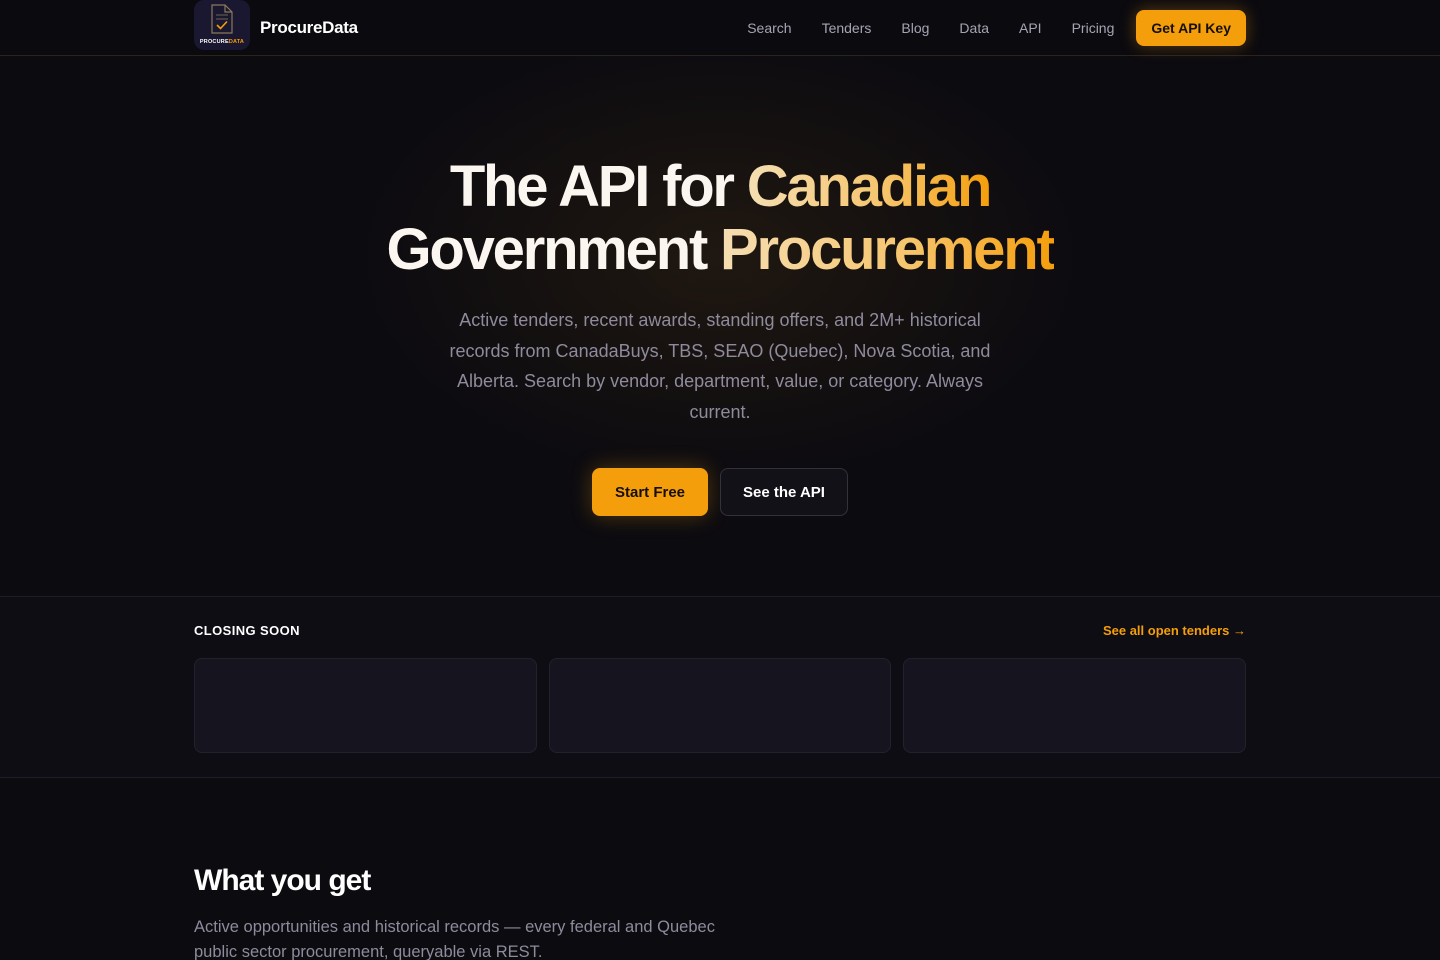 The width and height of the screenshot is (1440, 960). What do you see at coordinates (869, 186) in the screenshot?
I see `hero-title-accent1: Canadian` at bounding box center [869, 186].